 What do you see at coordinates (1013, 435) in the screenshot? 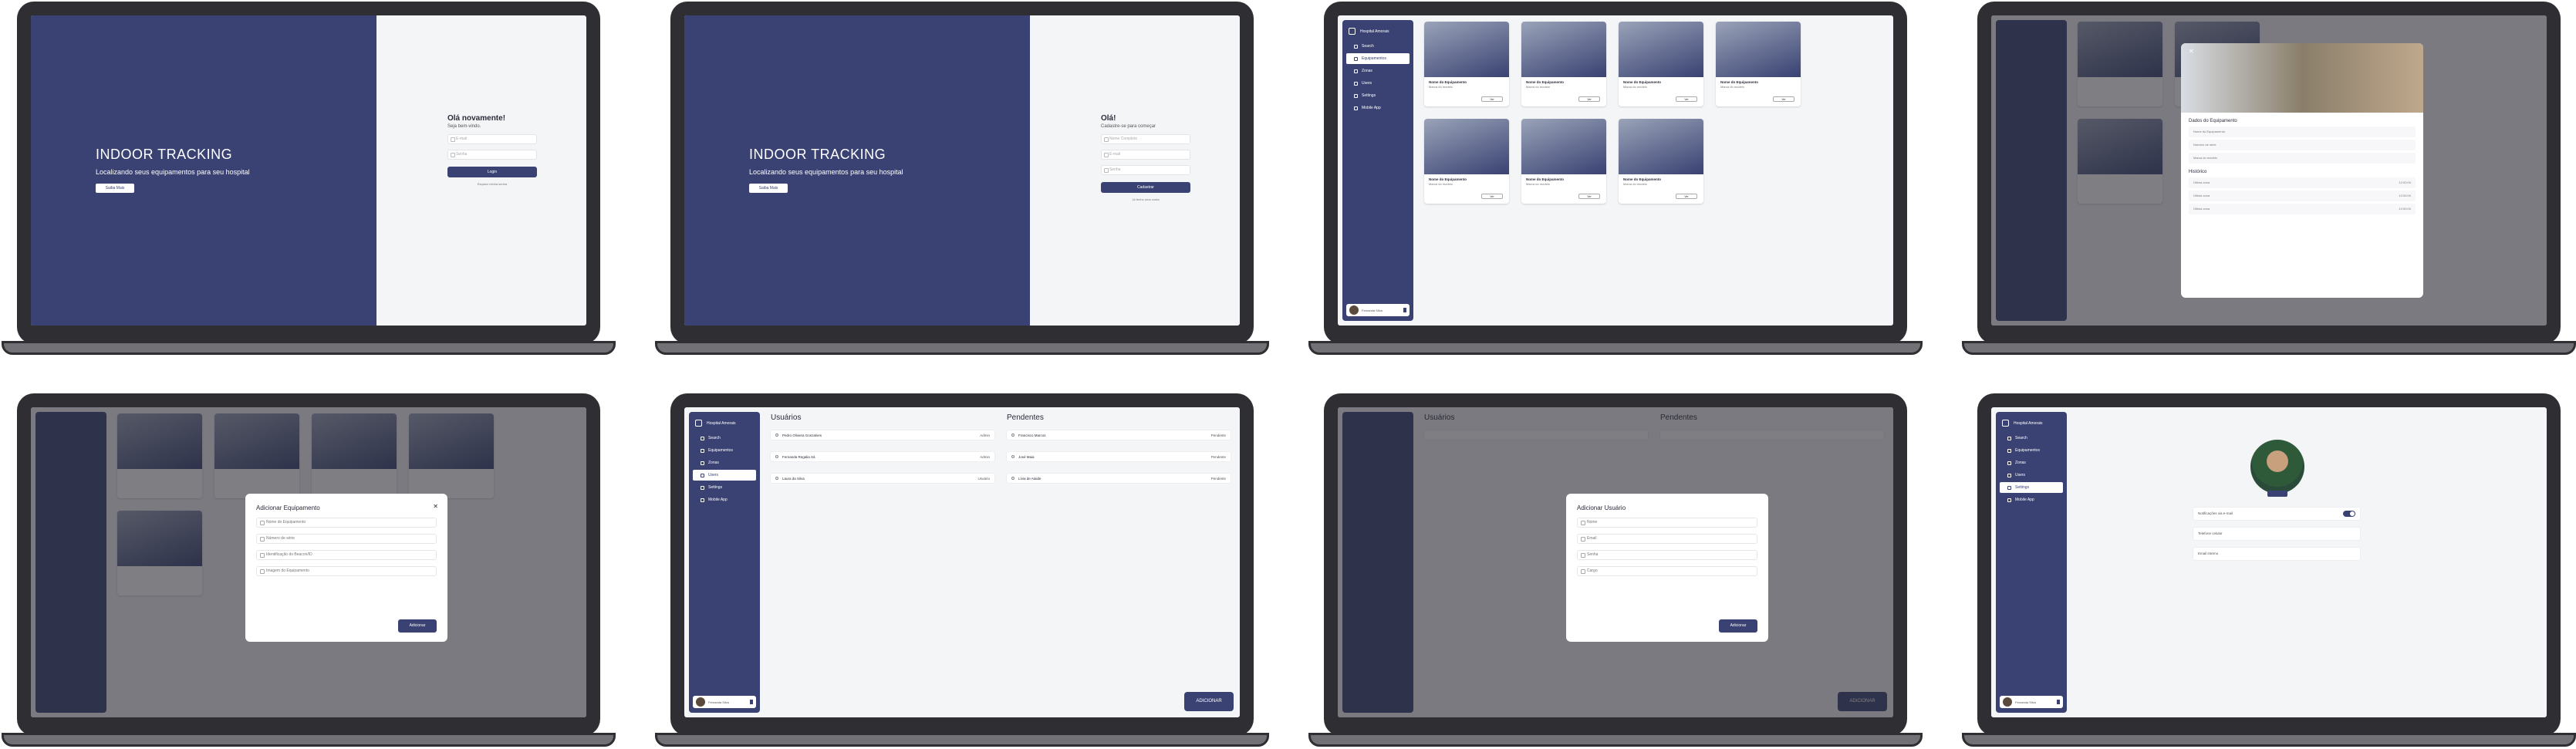
I see `person-icon` at bounding box center [1013, 435].